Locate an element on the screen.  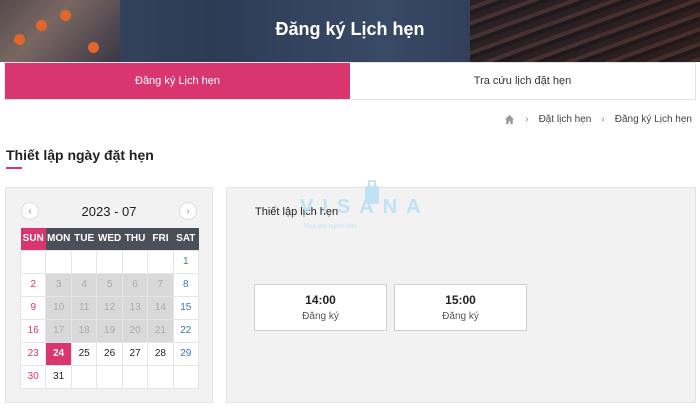
weekday-header-0: SUN is located at coordinates (33, 239).